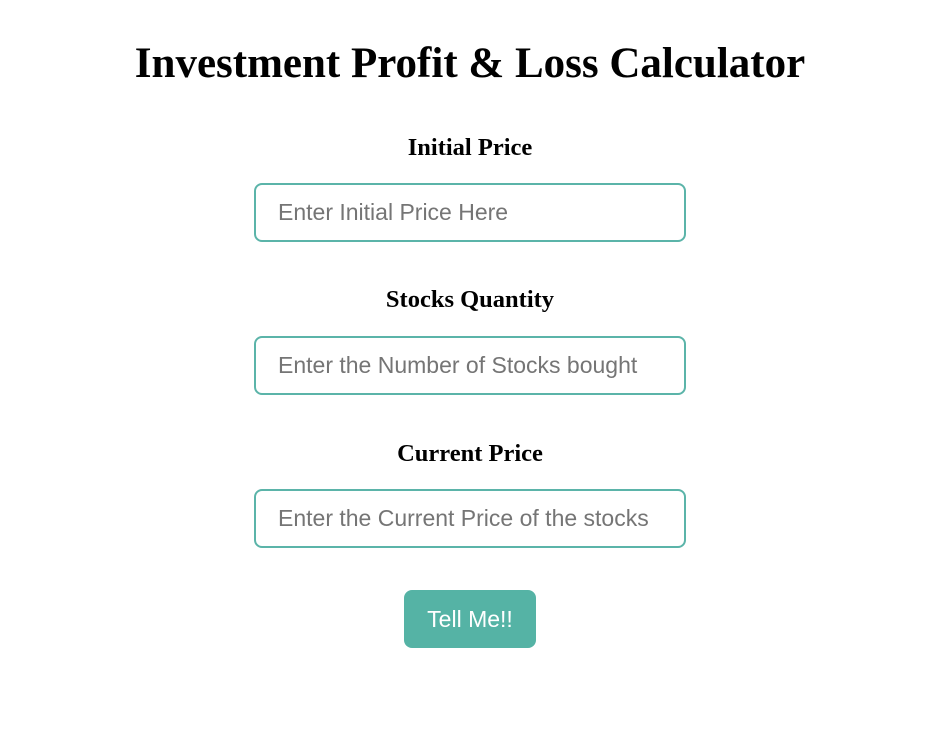 Image resolution: width=928 pixels, height=732 pixels. Describe the element at coordinates (470, 147) in the screenshot. I see `initial-price-label: Initial Price` at that location.